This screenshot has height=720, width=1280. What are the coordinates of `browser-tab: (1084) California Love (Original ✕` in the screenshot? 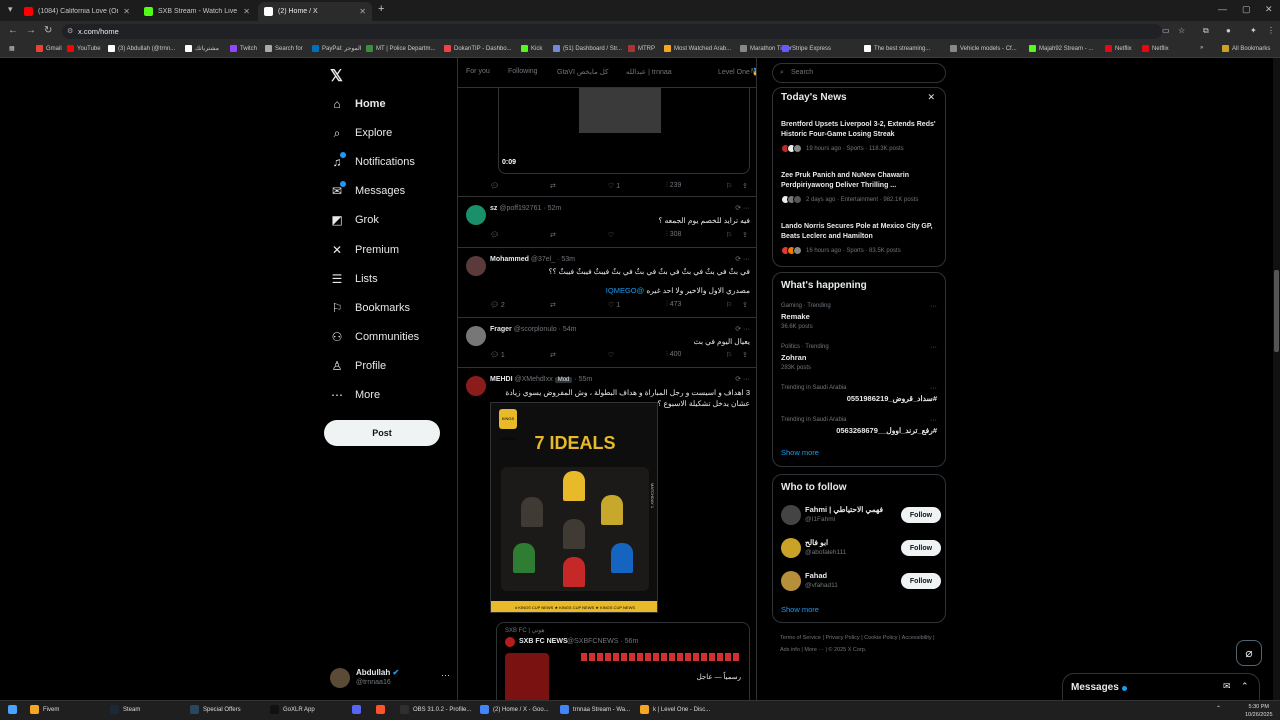 It's located at (77, 11).